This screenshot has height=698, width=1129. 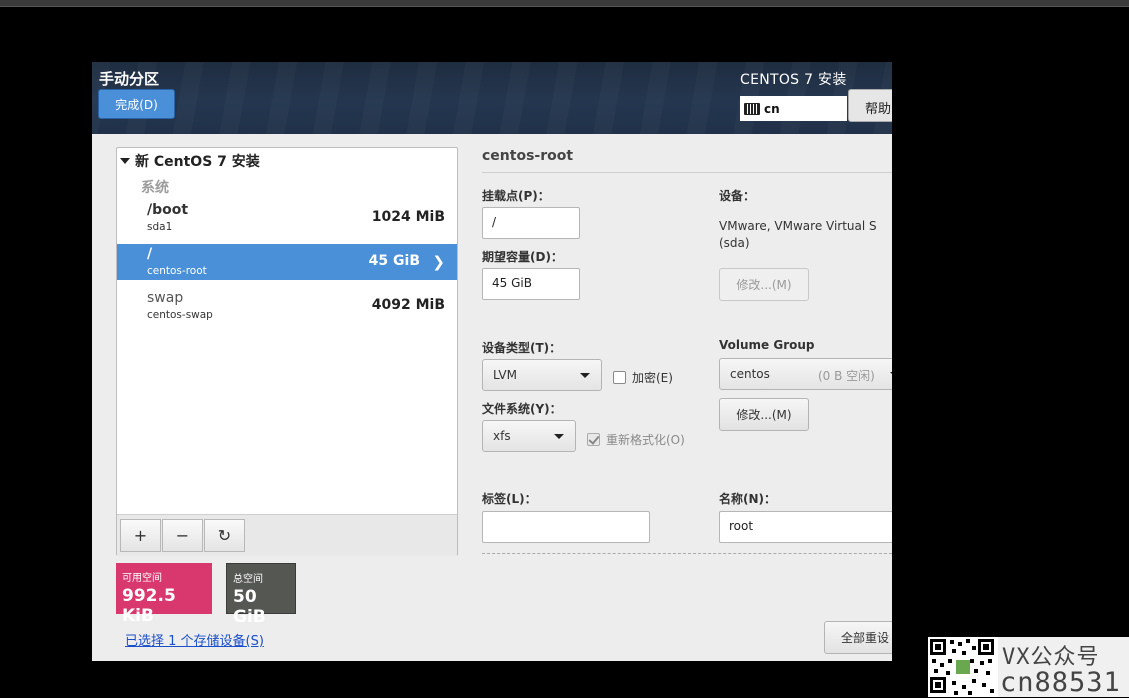 What do you see at coordinates (408, 305) in the screenshot?
I see `partition-size: 4092 MiB` at bounding box center [408, 305].